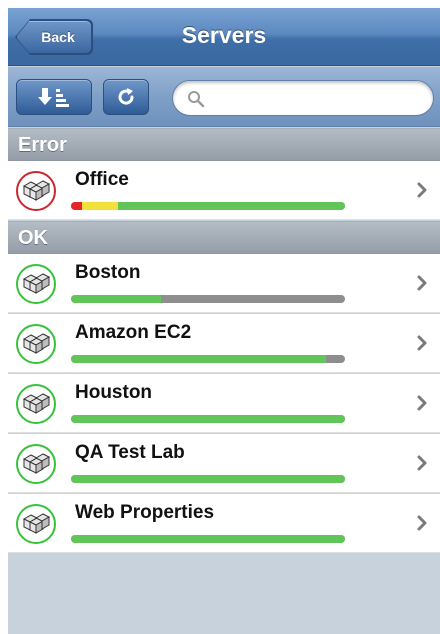 Image resolution: width=440 pixels, height=634 pixels. I want to click on server-name: Boston, so click(108, 272).